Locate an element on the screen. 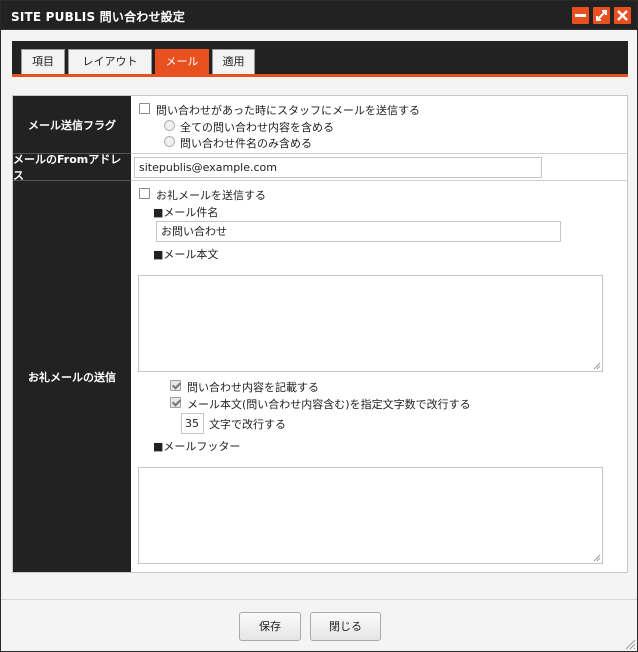 This screenshot has height=652, width=638. from-address-cell: sitepublis@example.com is located at coordinates (379, 167).